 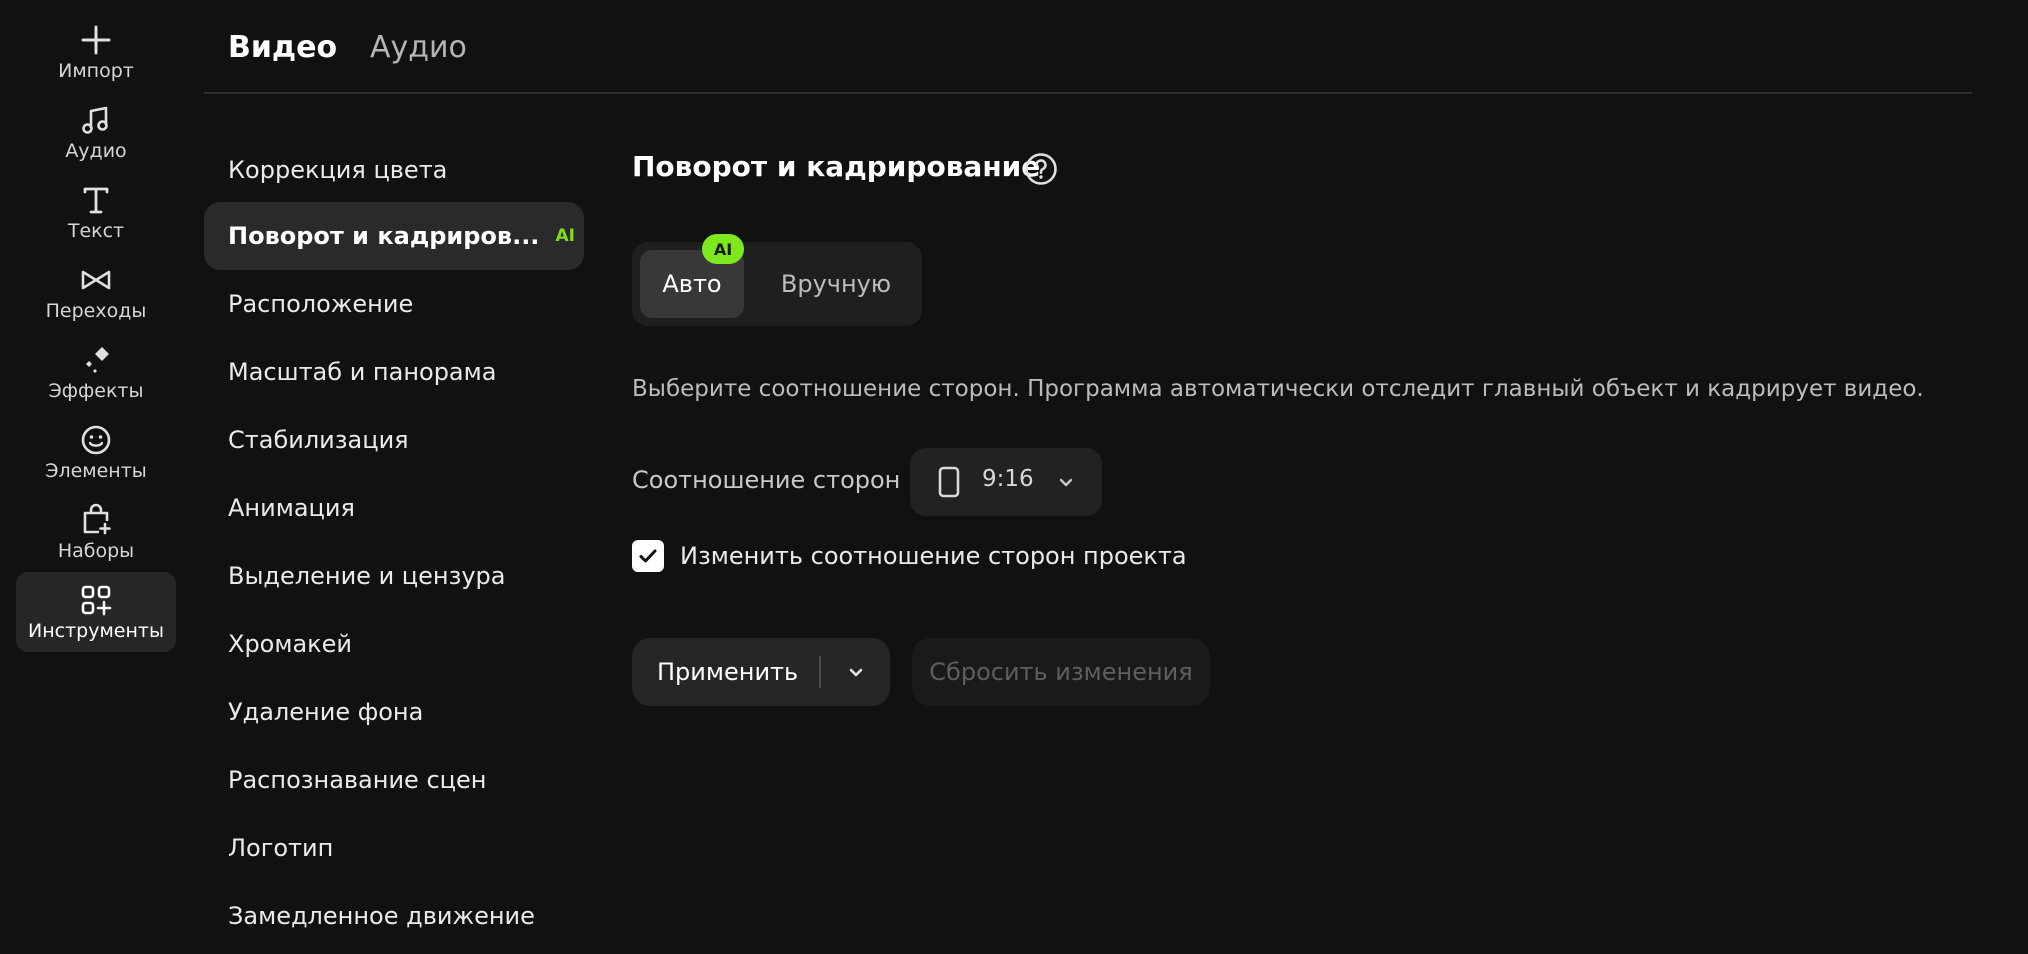 I want to click on rail-item-import: Импорт, so click(x=96, y=52).